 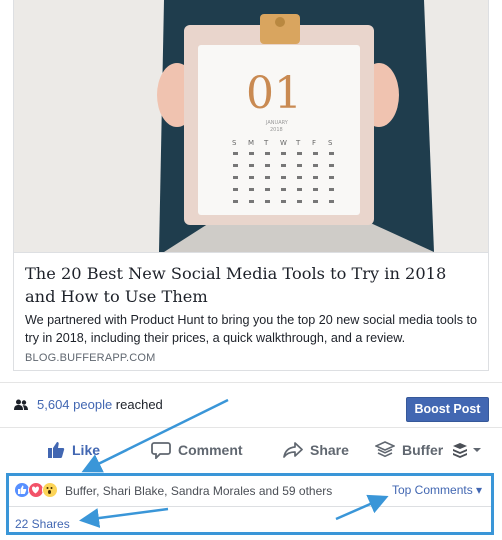 What do you see at coordinates (423, 450) in the screenshot?
I see `buffer-label: Buffer` at bounding box center [423, 450].